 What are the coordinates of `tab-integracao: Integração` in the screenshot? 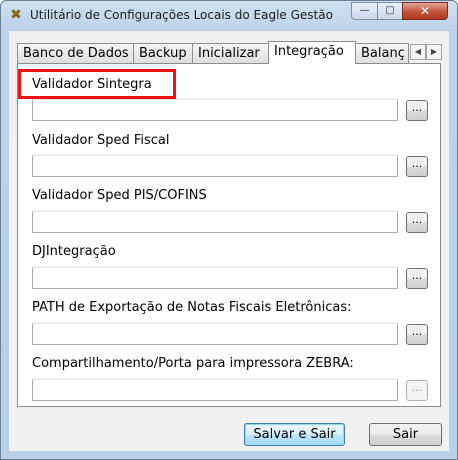 It's located at (312, 52).